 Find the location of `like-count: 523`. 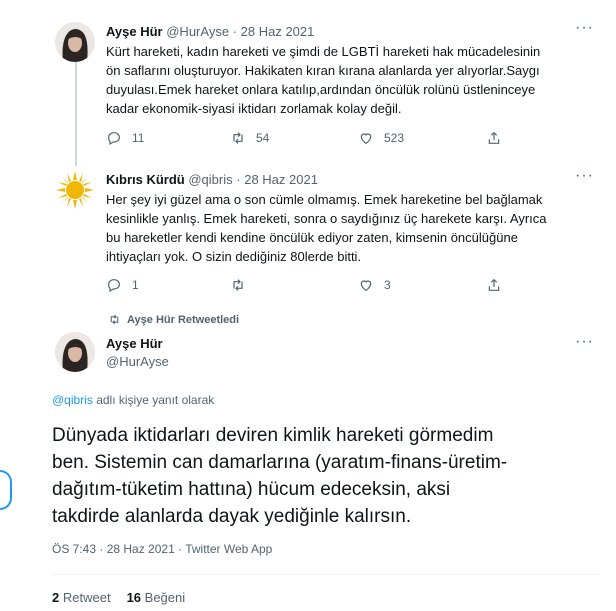

like-count: 523 is located at coordinates (394, 138).